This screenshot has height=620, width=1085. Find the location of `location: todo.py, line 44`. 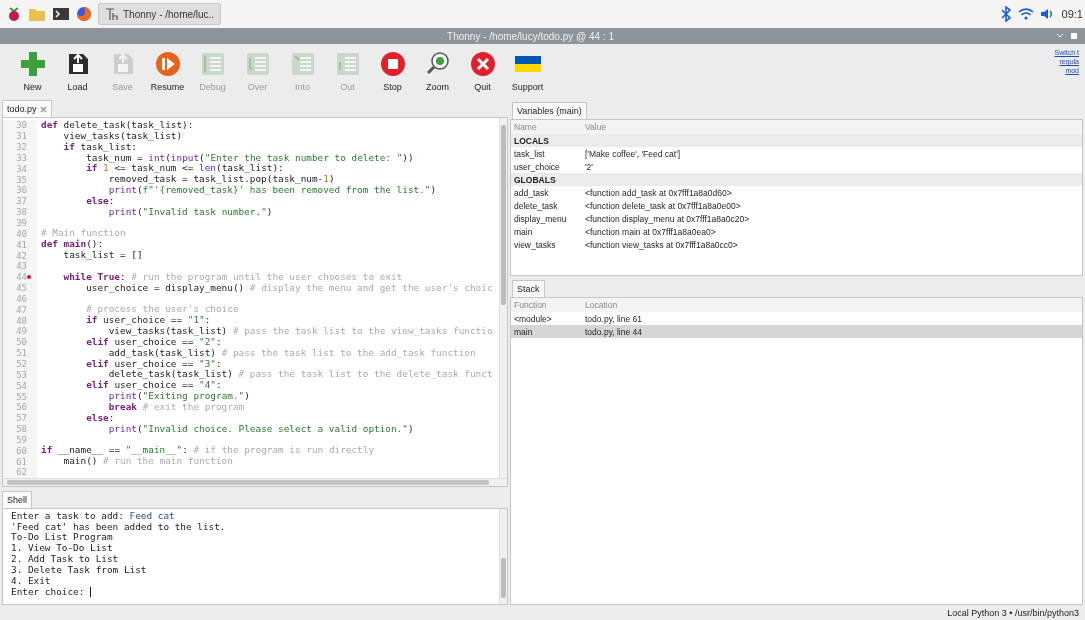

location: todo.py, line 44 is located at coordinates (613, 331).